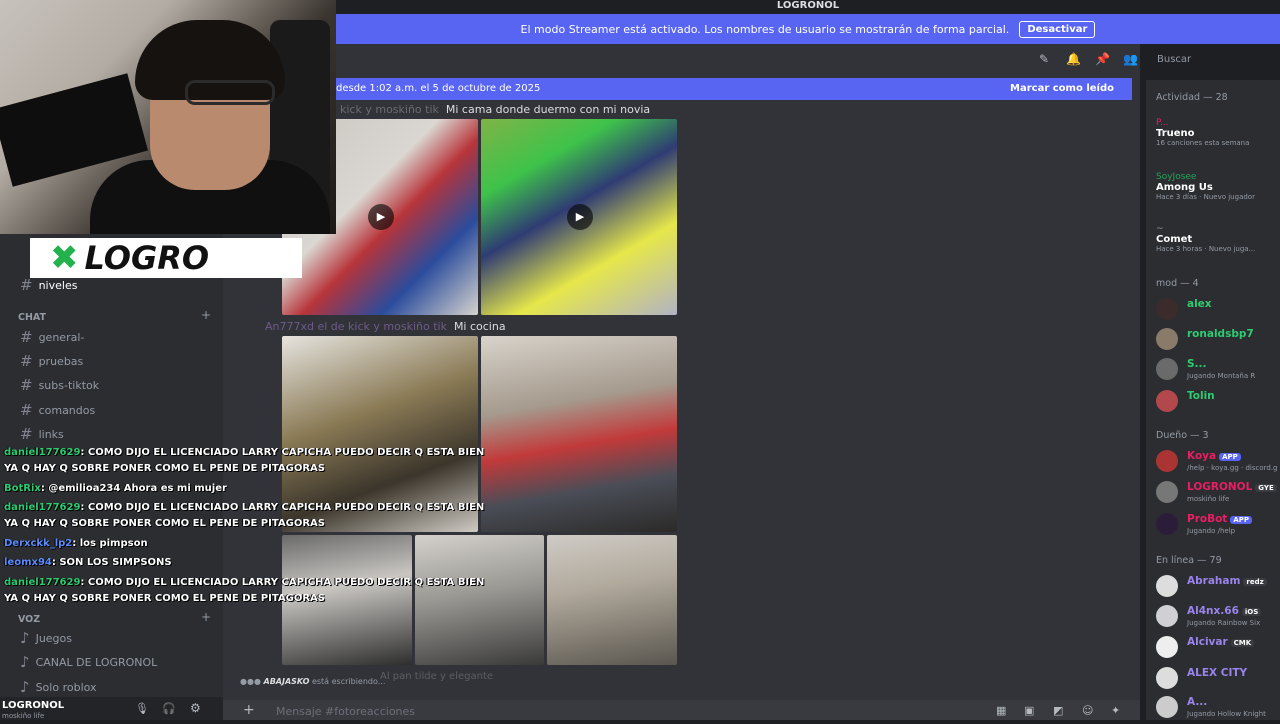 This screenshot has width=1280, height=724. I want to click on gift-icon: ▦, so click(1001, 710).